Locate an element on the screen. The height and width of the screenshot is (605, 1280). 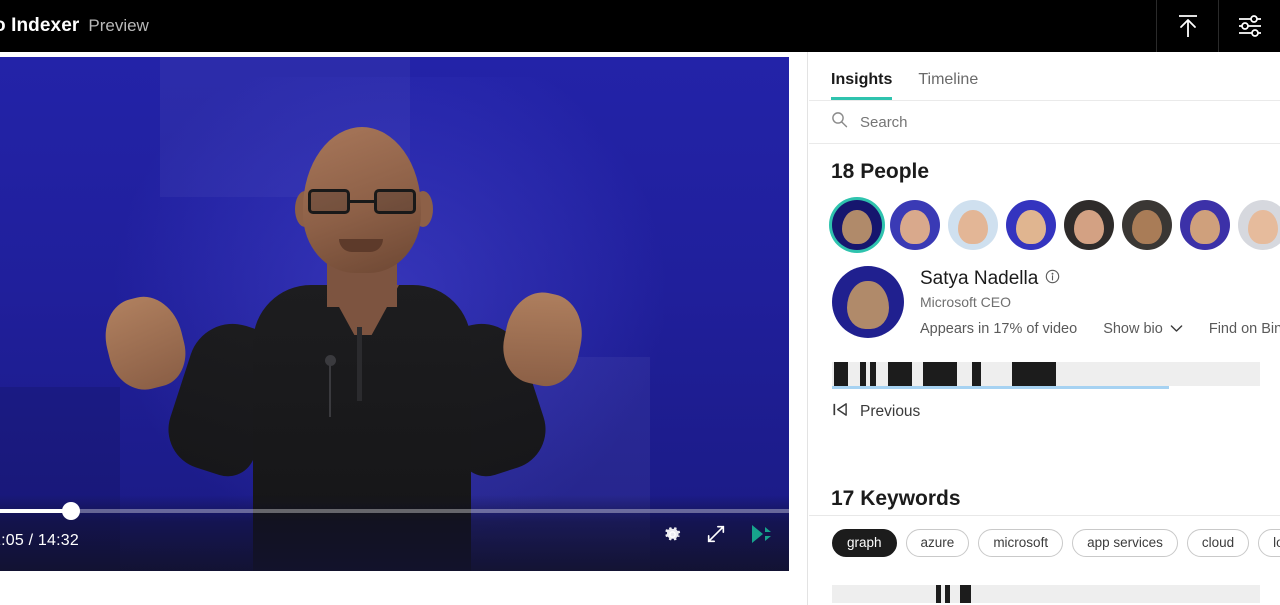
top-header-bar: o Indexer Preview is located at coordinates (640, 26).